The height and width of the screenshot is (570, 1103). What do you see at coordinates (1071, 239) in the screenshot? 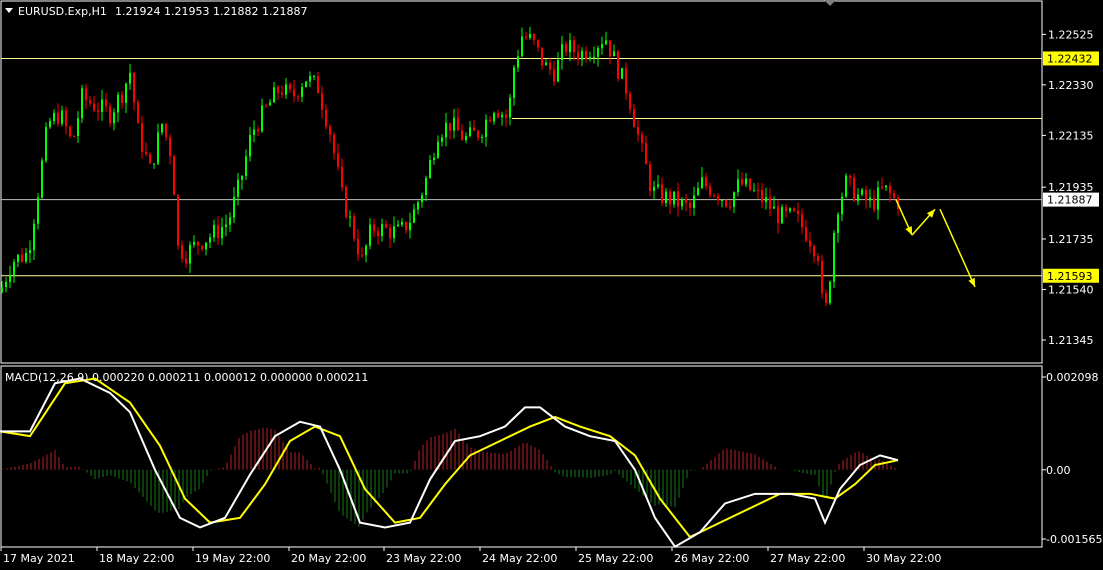
I see `price-tick-label: 1.21735` at bounding box center [1071, 239].